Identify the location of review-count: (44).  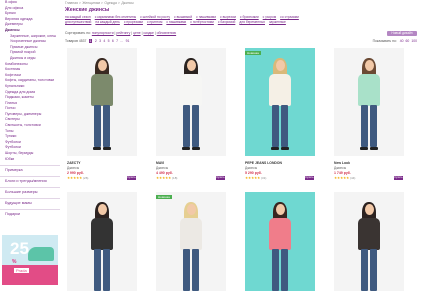
(352, 178).